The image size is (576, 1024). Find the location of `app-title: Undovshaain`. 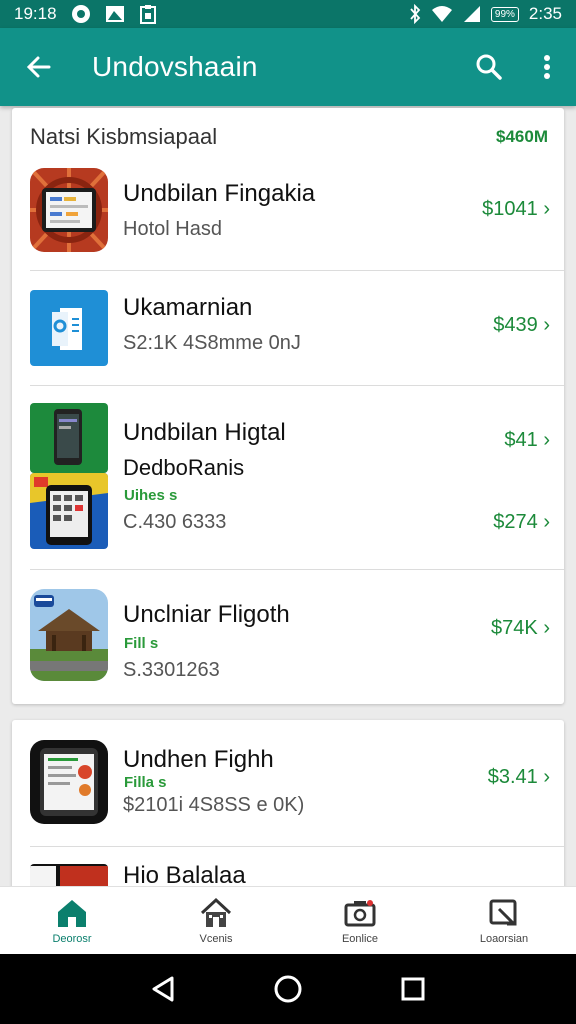

app-title: Undovshaain is located at coordinates (175, 66).